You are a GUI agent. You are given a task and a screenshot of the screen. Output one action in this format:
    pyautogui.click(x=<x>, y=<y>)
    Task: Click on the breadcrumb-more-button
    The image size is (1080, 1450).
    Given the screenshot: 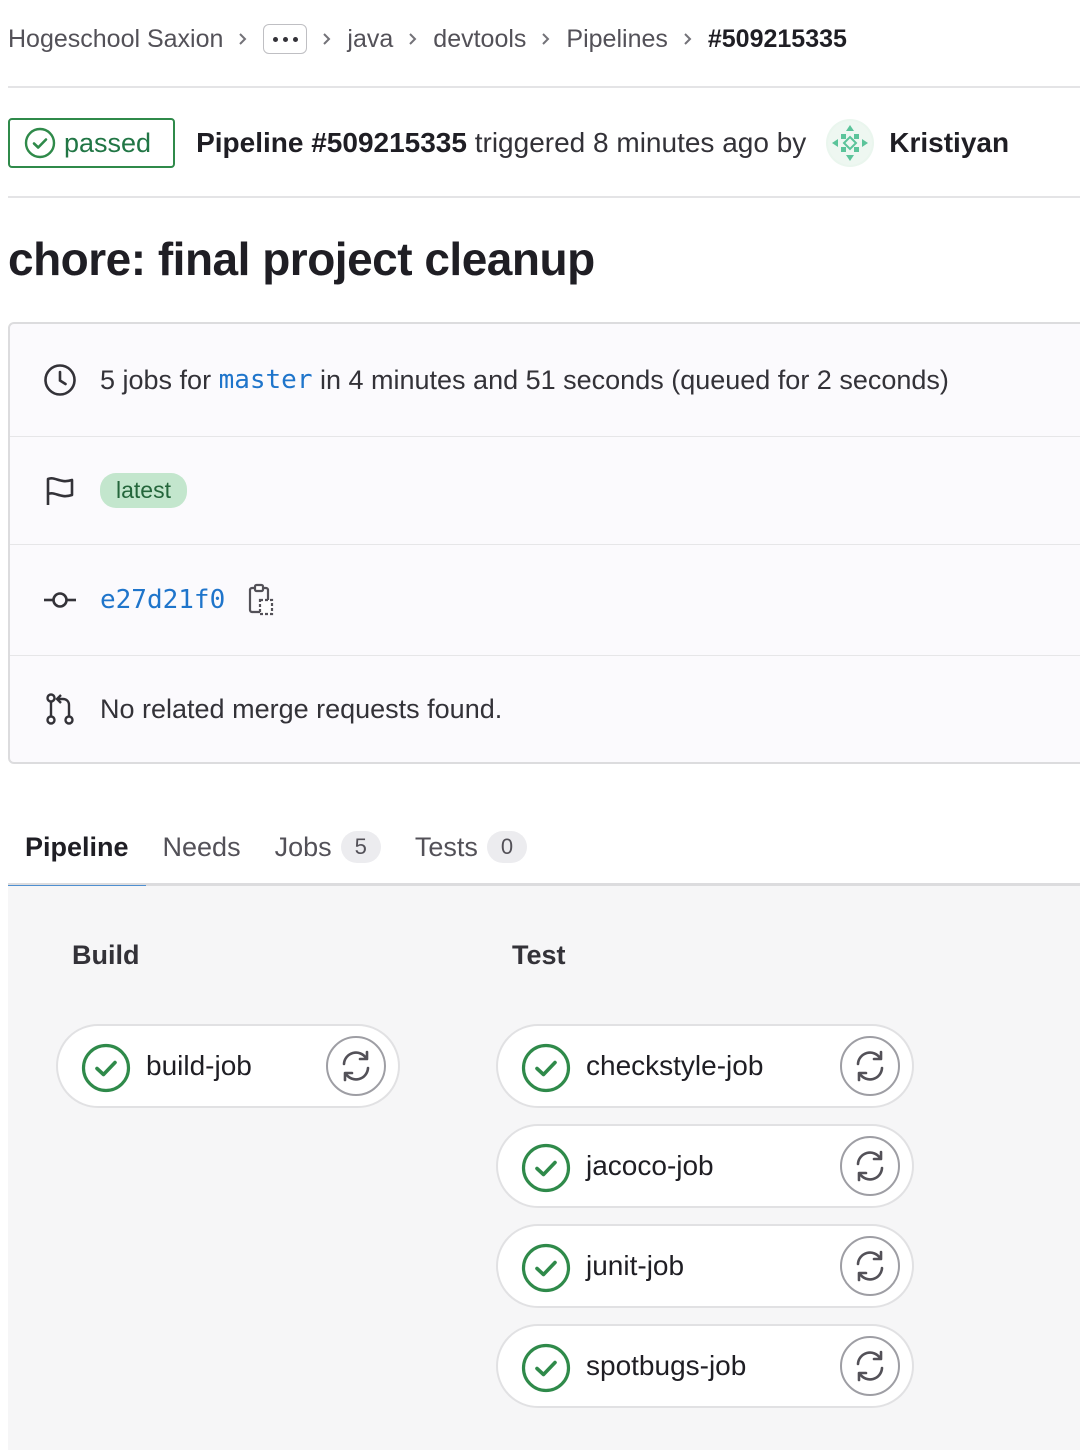 What is the action you would take?
    pyautogui.click(x=285, y=39)
    